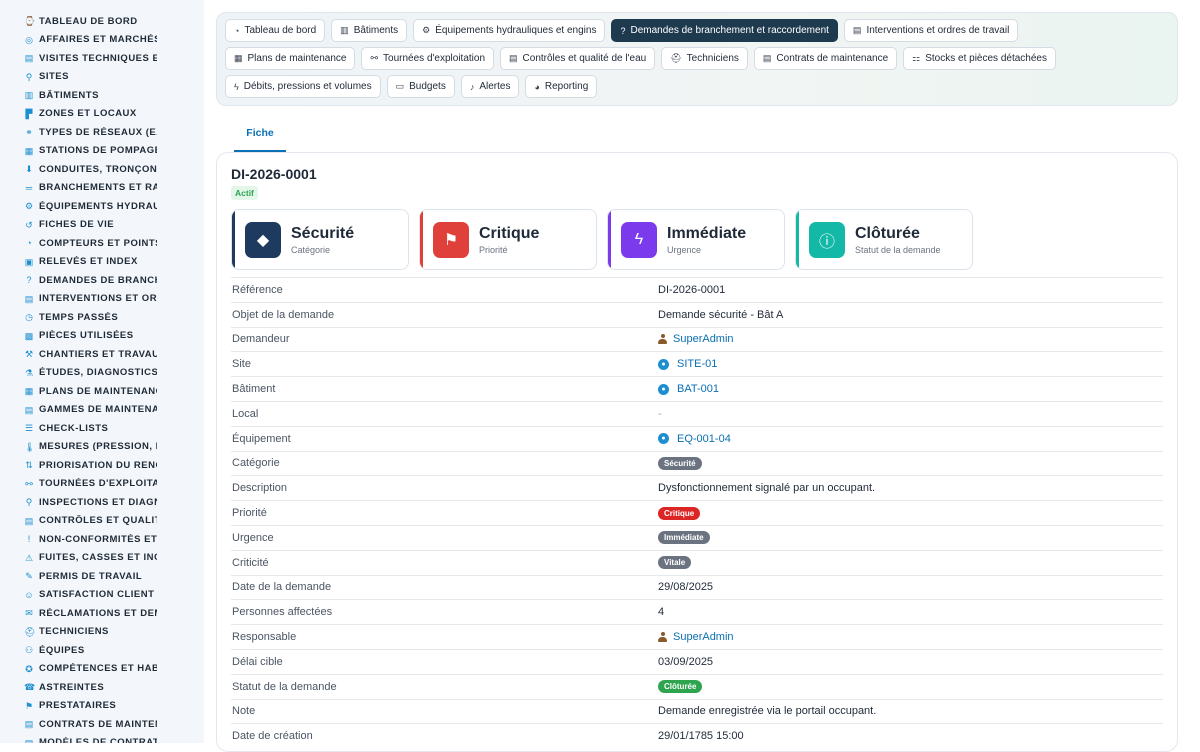 The height and width of the screenshot is (752, 1200). What do you see at coordinates (102, 391) in the screenshot?
I see `sidebar-item-plans-de-maintenance: ▦ PLANS DE MAINTENANCE` at bounding box center [102, 391].